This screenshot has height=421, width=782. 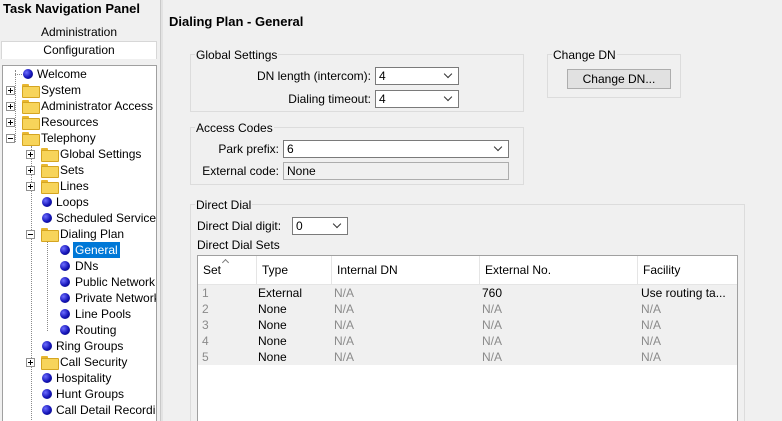 What do you see at coordinates (313, 76) in the screenshot?
I see `dn-length-label: DN length (intercom):` at bounding box center [313, 76].